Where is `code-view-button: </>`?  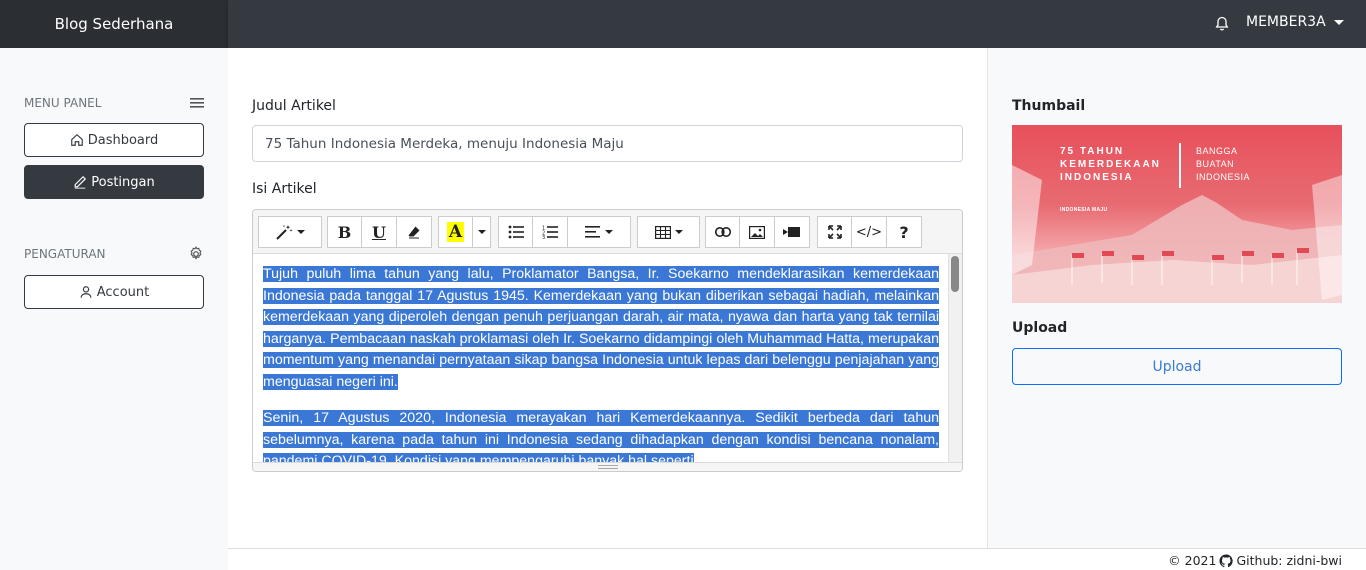
code-view-button: </> is located at coordinates (869, 232).